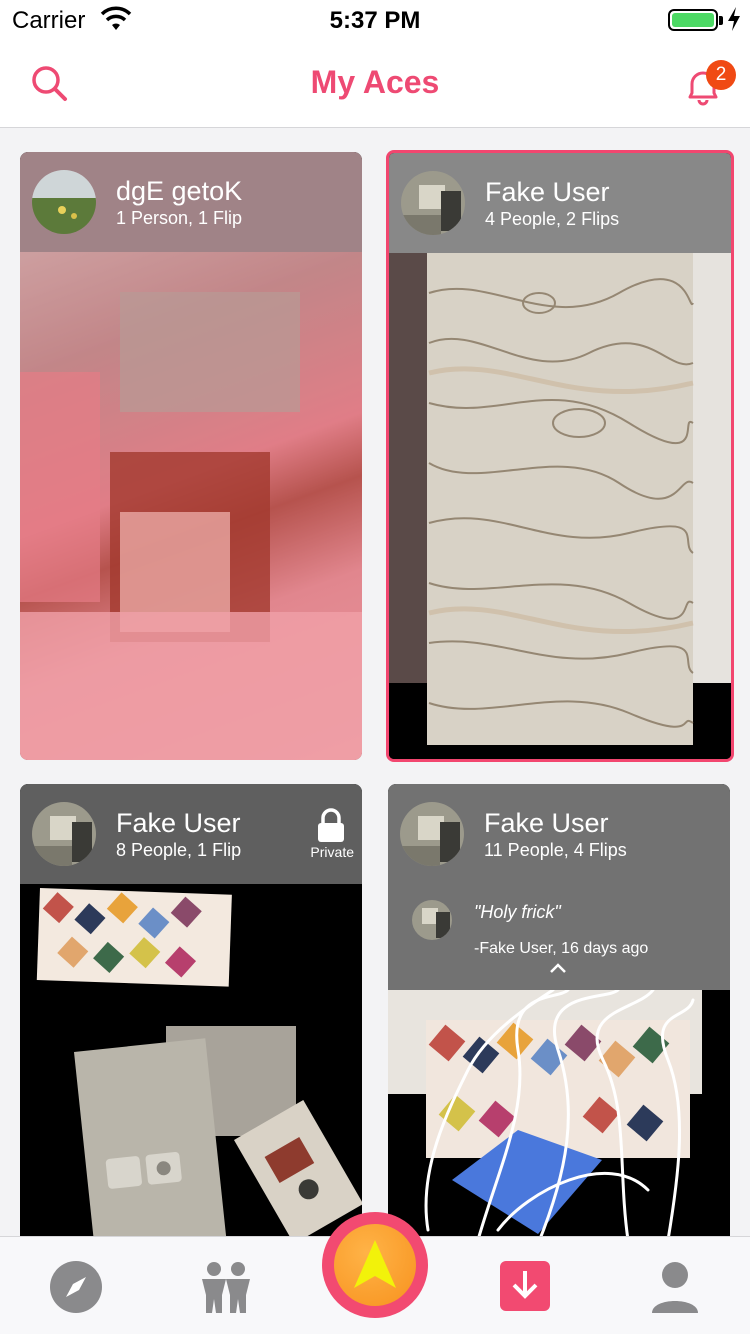  Describe the element at coordinates (525, 1286) in the screenshot. I see `download-icon` at that location.